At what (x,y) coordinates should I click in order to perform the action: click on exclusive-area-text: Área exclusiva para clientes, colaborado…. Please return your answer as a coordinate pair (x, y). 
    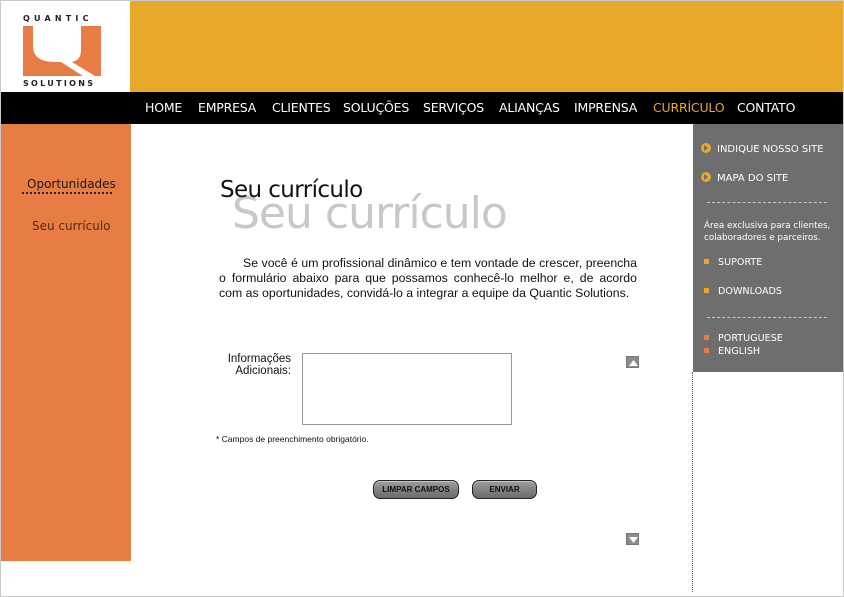
    Looking at the image, I should click on (767, 232).